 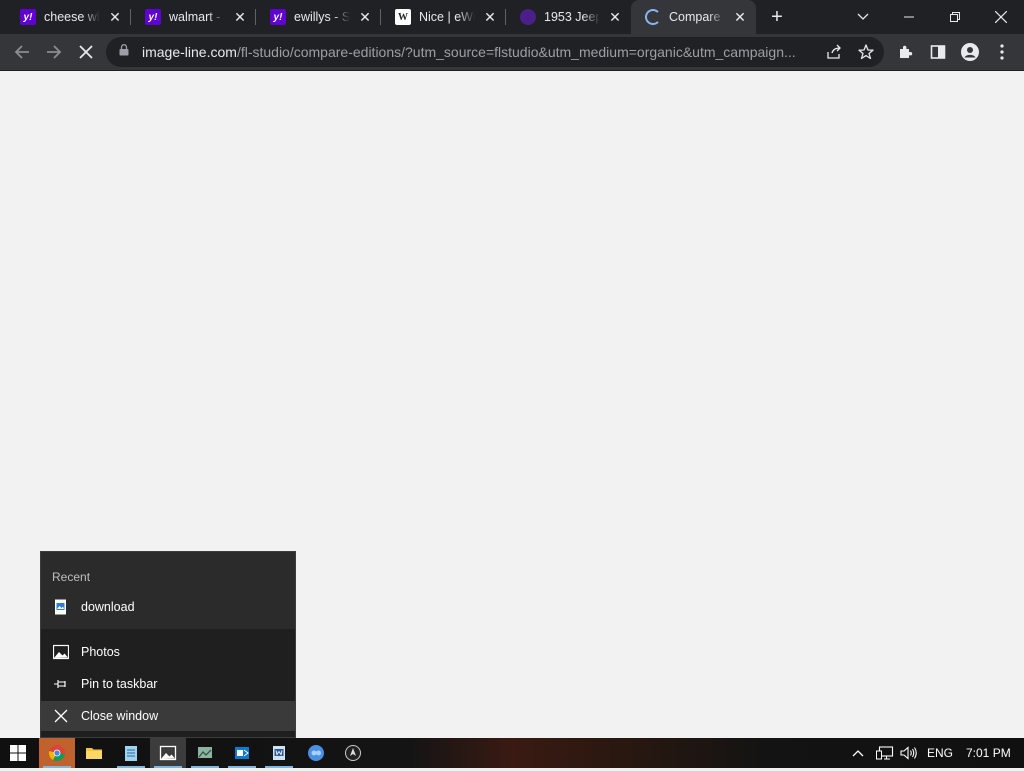 What do you see at coordinates (572, 17) in the screenshot?
I see `tab-title: 1953 Jeep` at bounding box center [572, 17].